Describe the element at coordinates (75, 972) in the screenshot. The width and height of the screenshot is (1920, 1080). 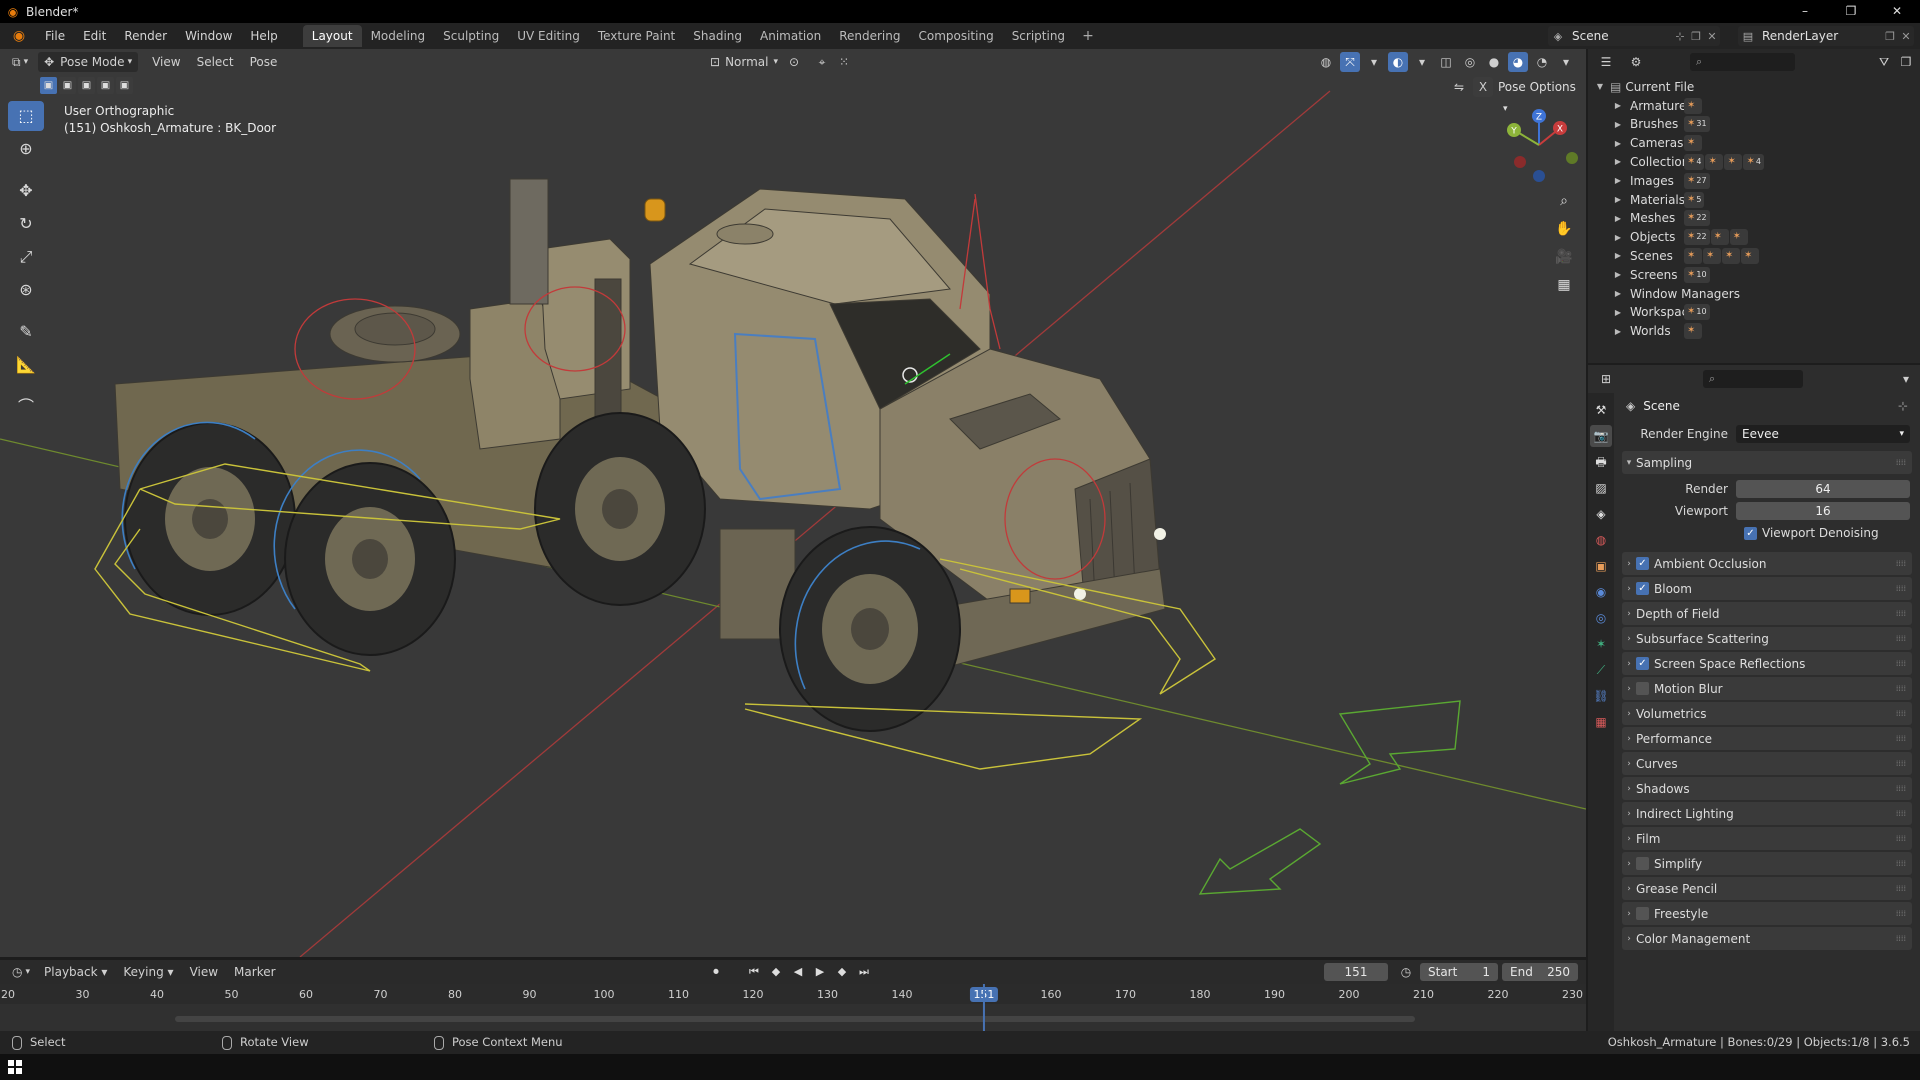
I see `menu-playback: Playback ▾` at that location.